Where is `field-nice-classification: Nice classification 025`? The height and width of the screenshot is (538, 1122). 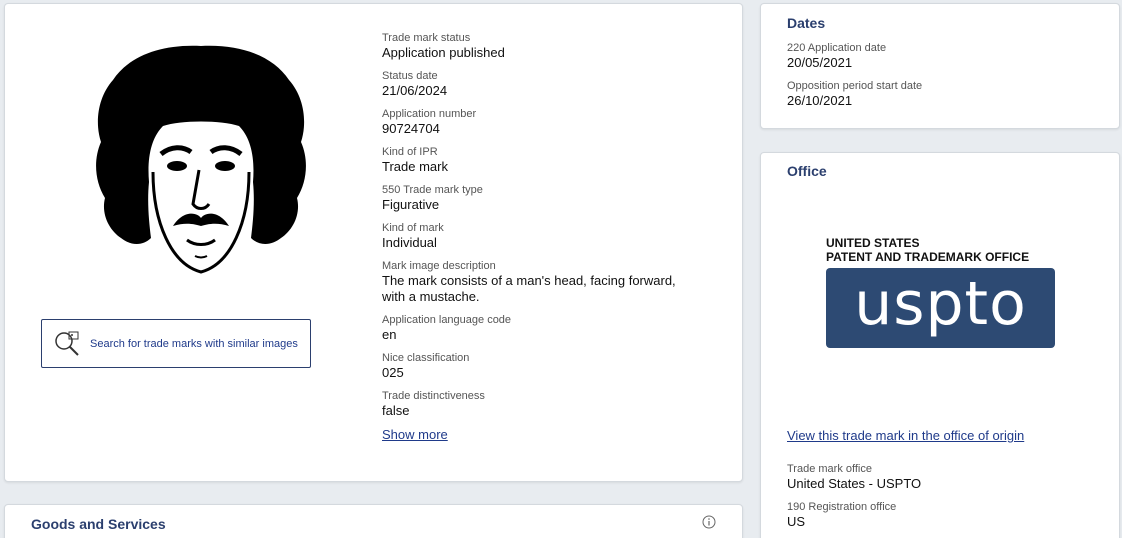
field-nice-classification: Nice classification 025 is located at coordinates (426, 366).